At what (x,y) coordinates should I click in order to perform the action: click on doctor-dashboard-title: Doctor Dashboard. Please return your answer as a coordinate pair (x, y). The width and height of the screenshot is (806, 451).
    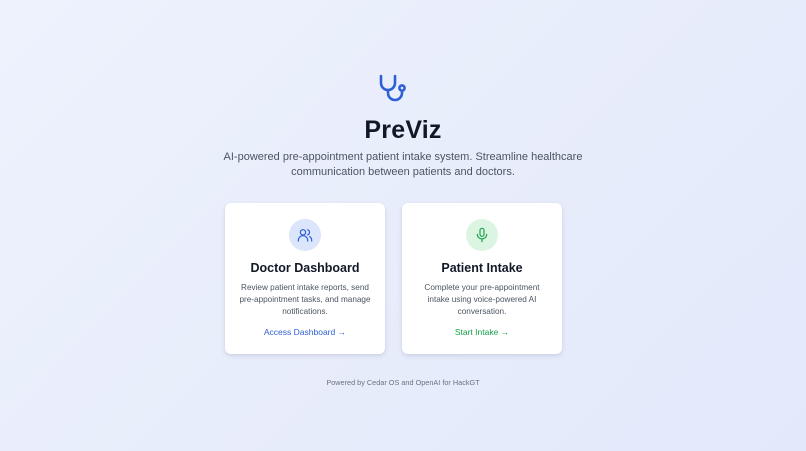
    Looking at the image, I should click on (305, 268).